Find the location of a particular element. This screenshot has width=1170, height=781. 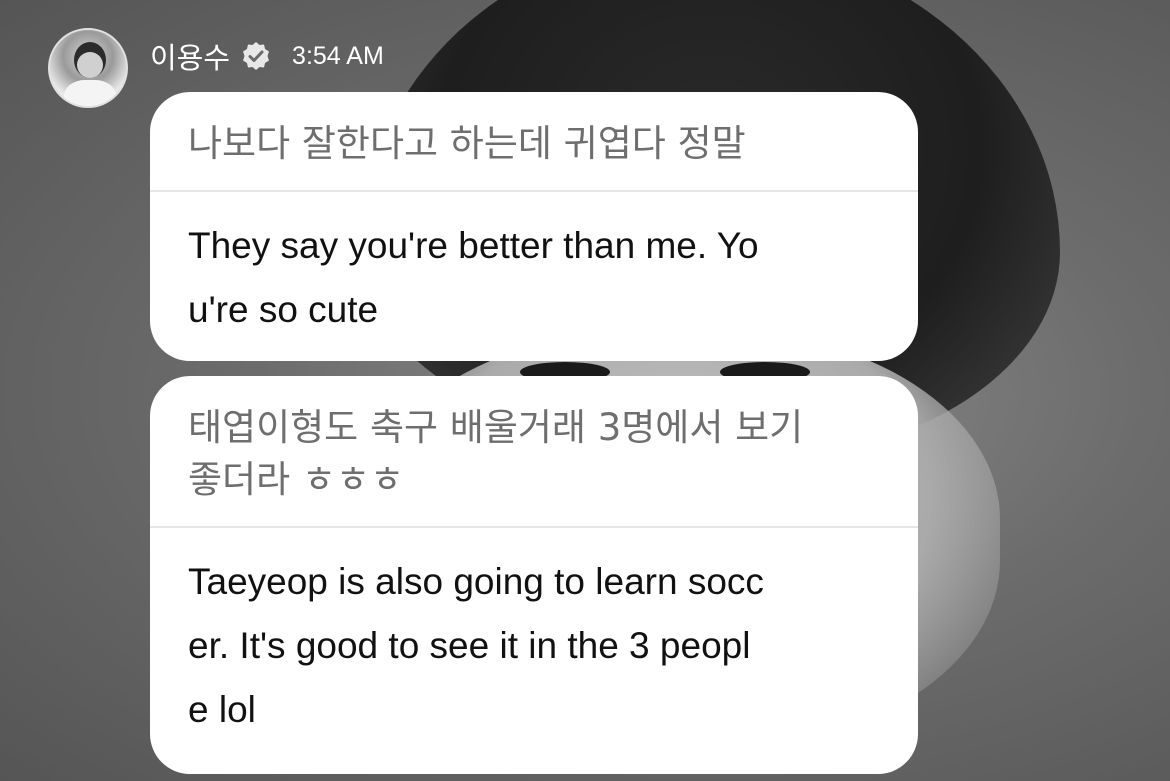

timestamp: 3:54 AM is located at coordinates (338, 55).